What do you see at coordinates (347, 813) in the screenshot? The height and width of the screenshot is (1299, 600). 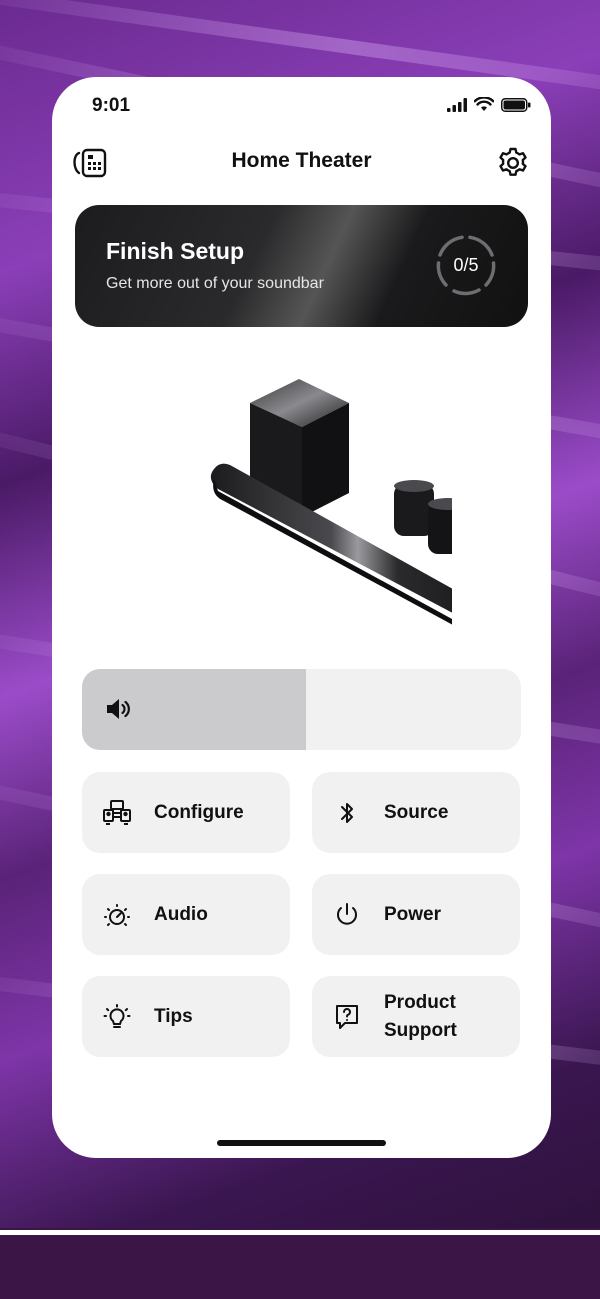 I see `bluetooth-icon` at bounding box center [347, 813].